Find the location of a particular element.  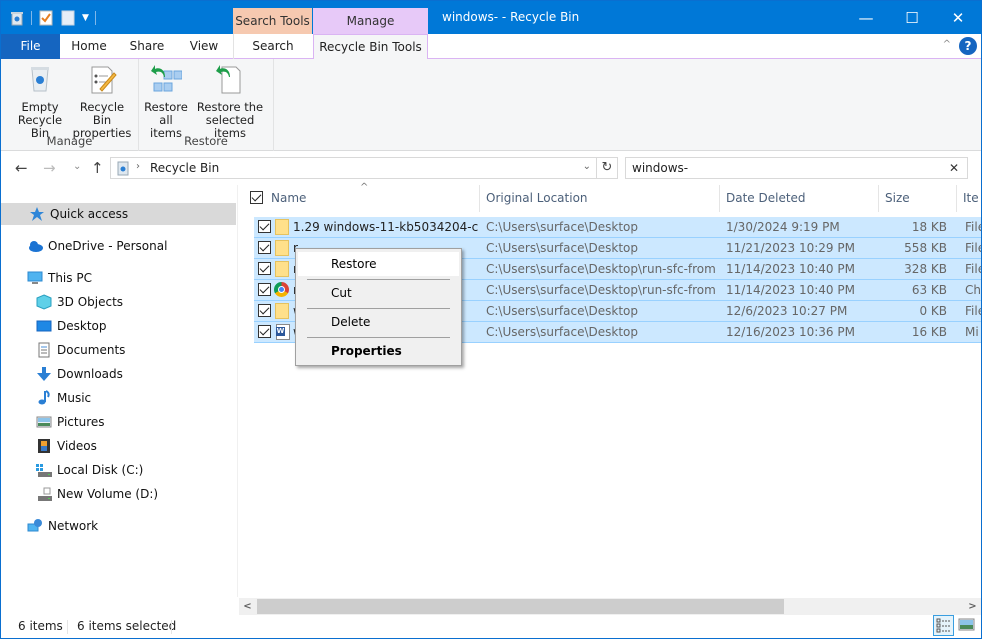

recycle-bin-properties-button: Recycle Bin properties is located at coordinates (102, 101).